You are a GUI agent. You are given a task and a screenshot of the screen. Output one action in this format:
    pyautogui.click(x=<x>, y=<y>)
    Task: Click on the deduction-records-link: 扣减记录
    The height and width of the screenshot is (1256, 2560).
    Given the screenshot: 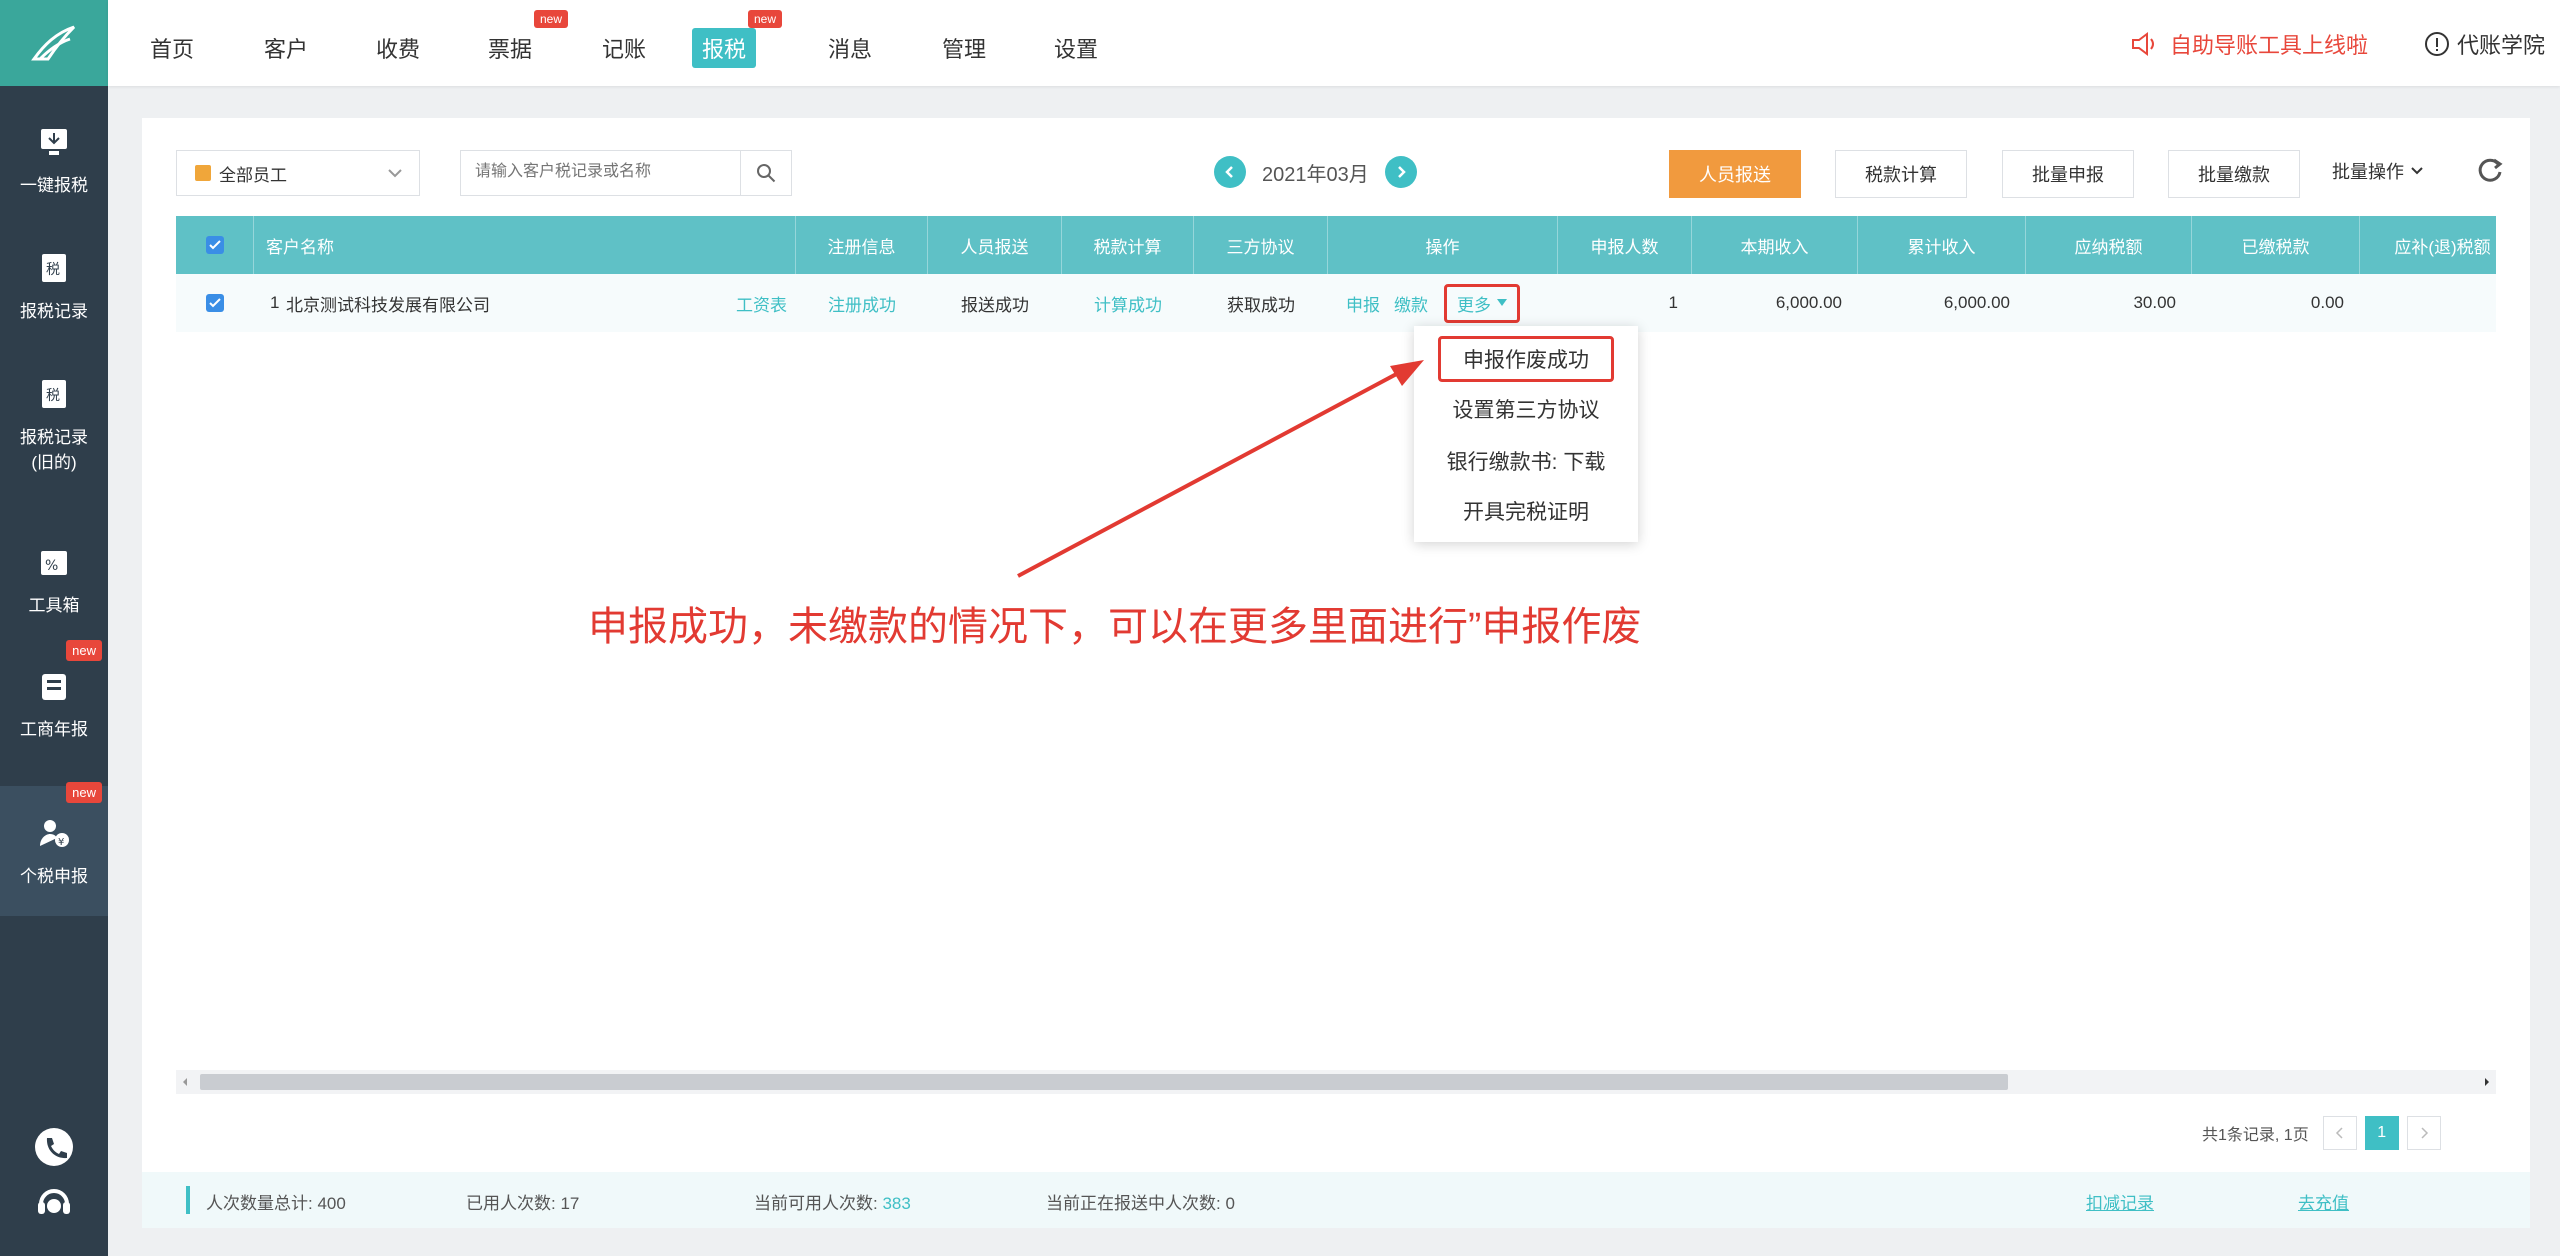 What is the action you would take?
    pyautogui.click(x=2120, y=1201)
    